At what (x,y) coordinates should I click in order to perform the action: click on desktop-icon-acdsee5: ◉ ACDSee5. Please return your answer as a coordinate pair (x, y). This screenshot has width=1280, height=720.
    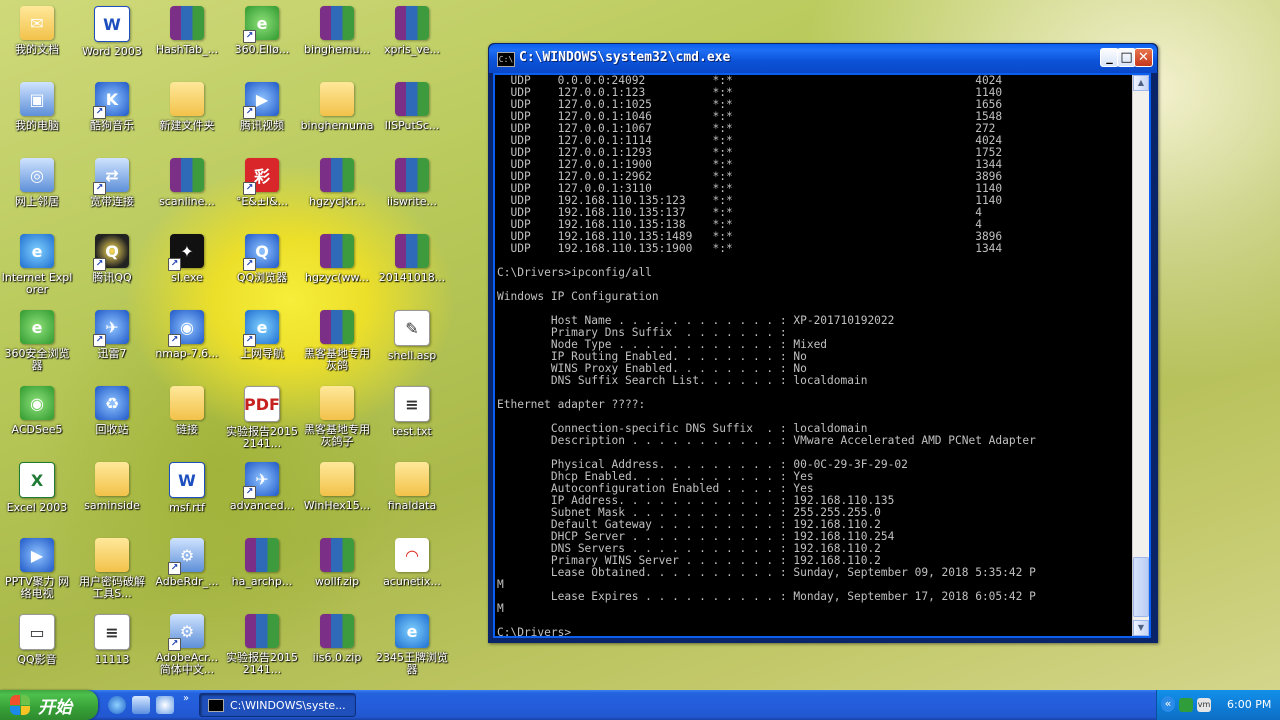
    Looking at the image, I should click on (37, 421).